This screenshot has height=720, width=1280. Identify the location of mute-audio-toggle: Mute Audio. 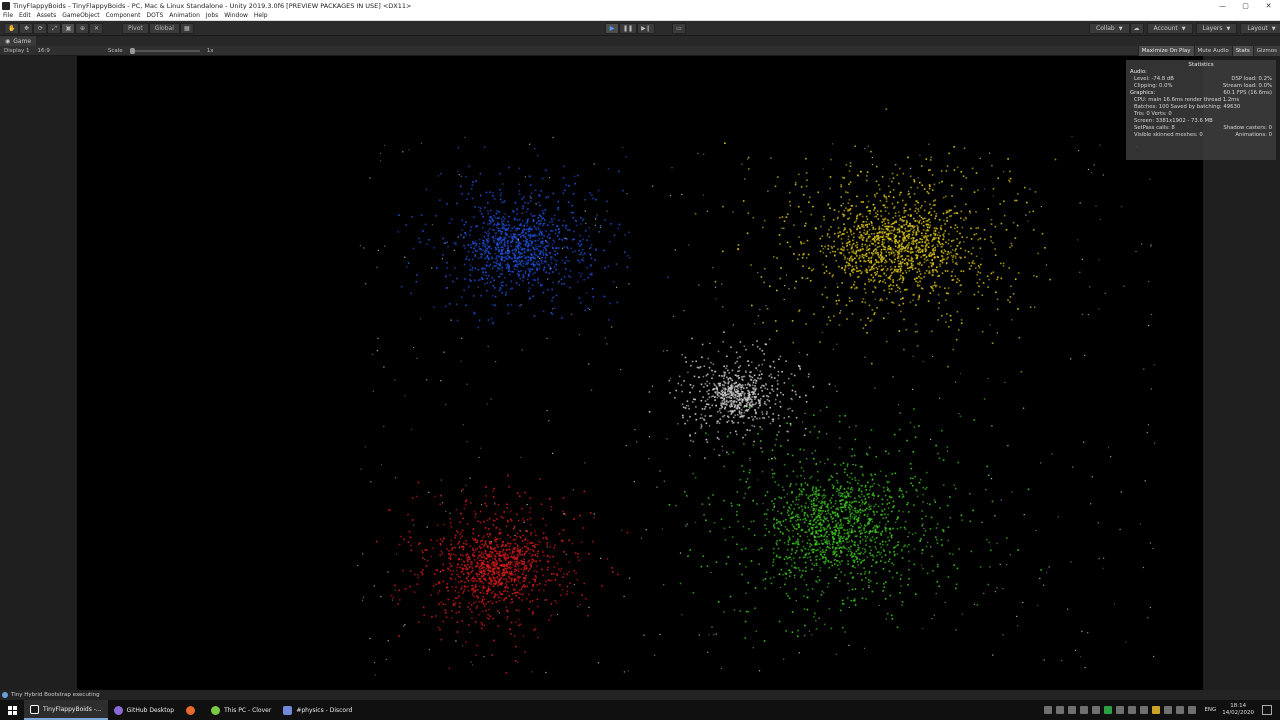
(1212, 51).